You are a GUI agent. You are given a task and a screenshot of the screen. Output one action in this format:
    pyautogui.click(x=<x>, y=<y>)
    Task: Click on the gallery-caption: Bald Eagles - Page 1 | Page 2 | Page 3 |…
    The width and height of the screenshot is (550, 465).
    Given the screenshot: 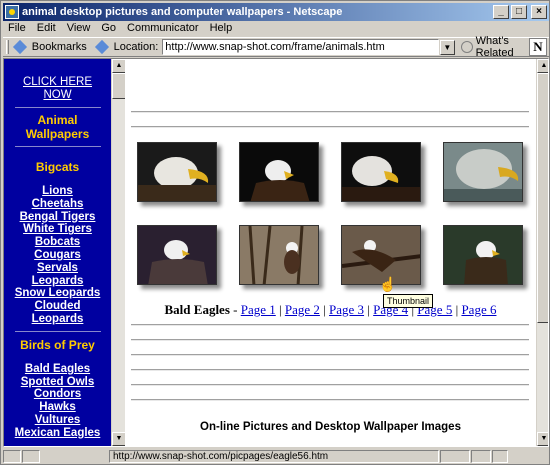 What is the action you would take?
    pyautogui.click(x=330, y=309)
    